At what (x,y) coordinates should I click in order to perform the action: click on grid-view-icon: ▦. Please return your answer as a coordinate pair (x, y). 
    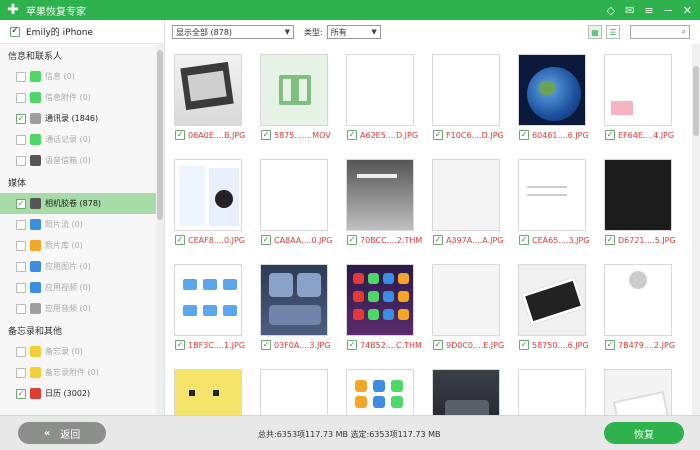
    Looking at the image, I should click on (595, 32).